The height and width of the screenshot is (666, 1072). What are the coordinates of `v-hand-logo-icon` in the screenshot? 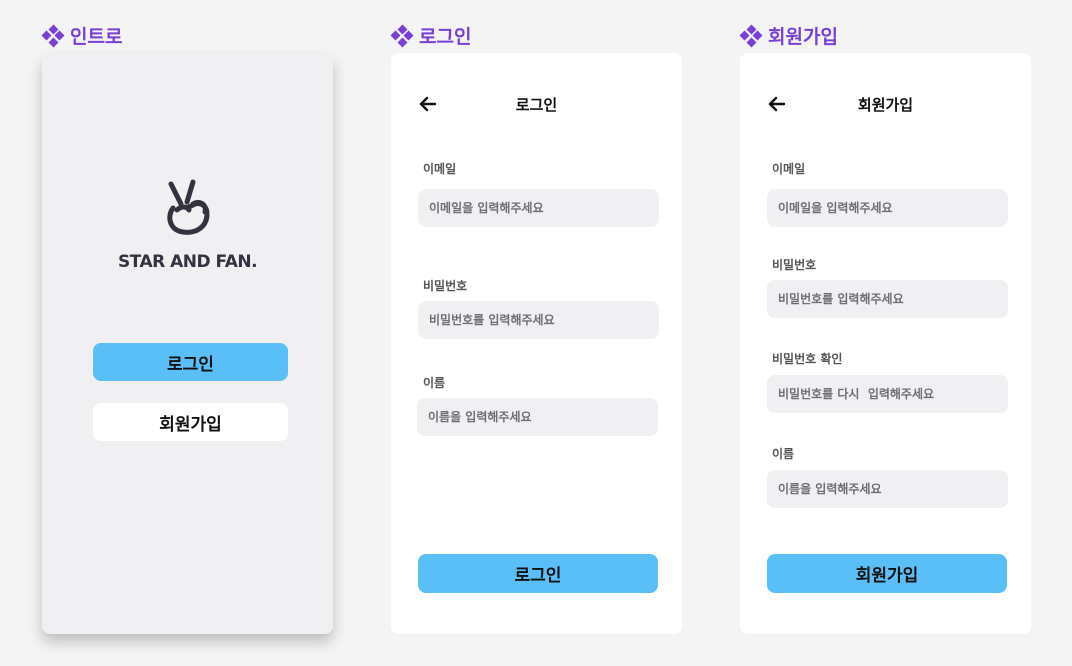 It's located at (187, 207).